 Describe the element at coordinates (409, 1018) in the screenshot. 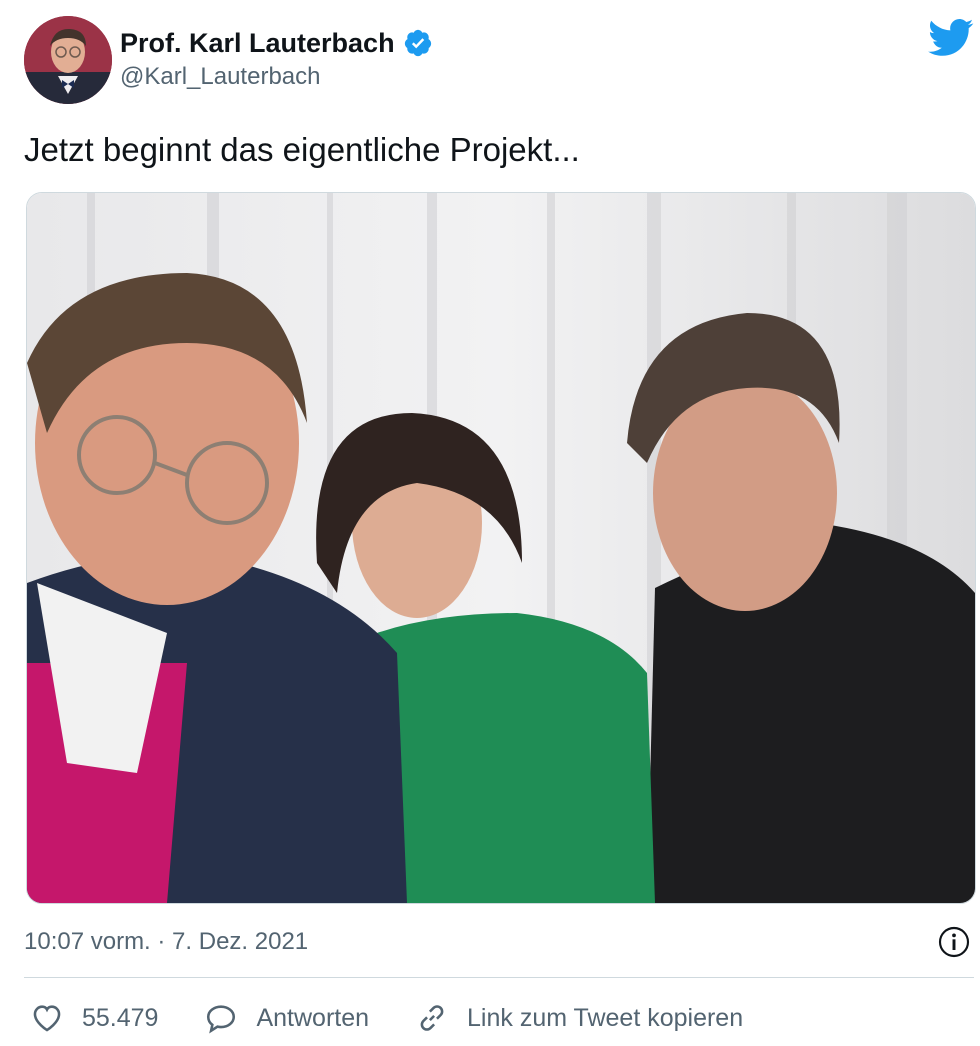

I see `tweet-actions: 55.479 Antworten Link zum Tweet kopieren` at that location.